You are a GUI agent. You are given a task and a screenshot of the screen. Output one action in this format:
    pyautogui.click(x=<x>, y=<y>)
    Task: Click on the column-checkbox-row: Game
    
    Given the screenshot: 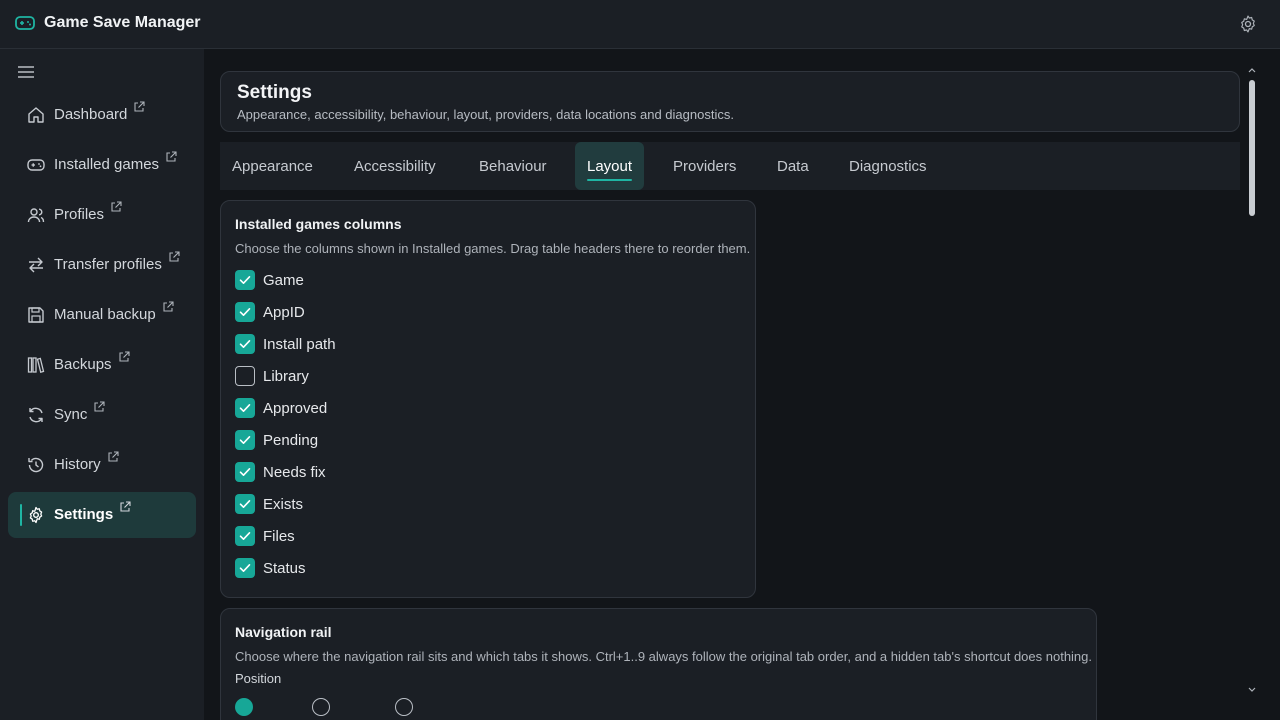 What is the action you would take?
    pyautogui.click(x=269, y=280)
    